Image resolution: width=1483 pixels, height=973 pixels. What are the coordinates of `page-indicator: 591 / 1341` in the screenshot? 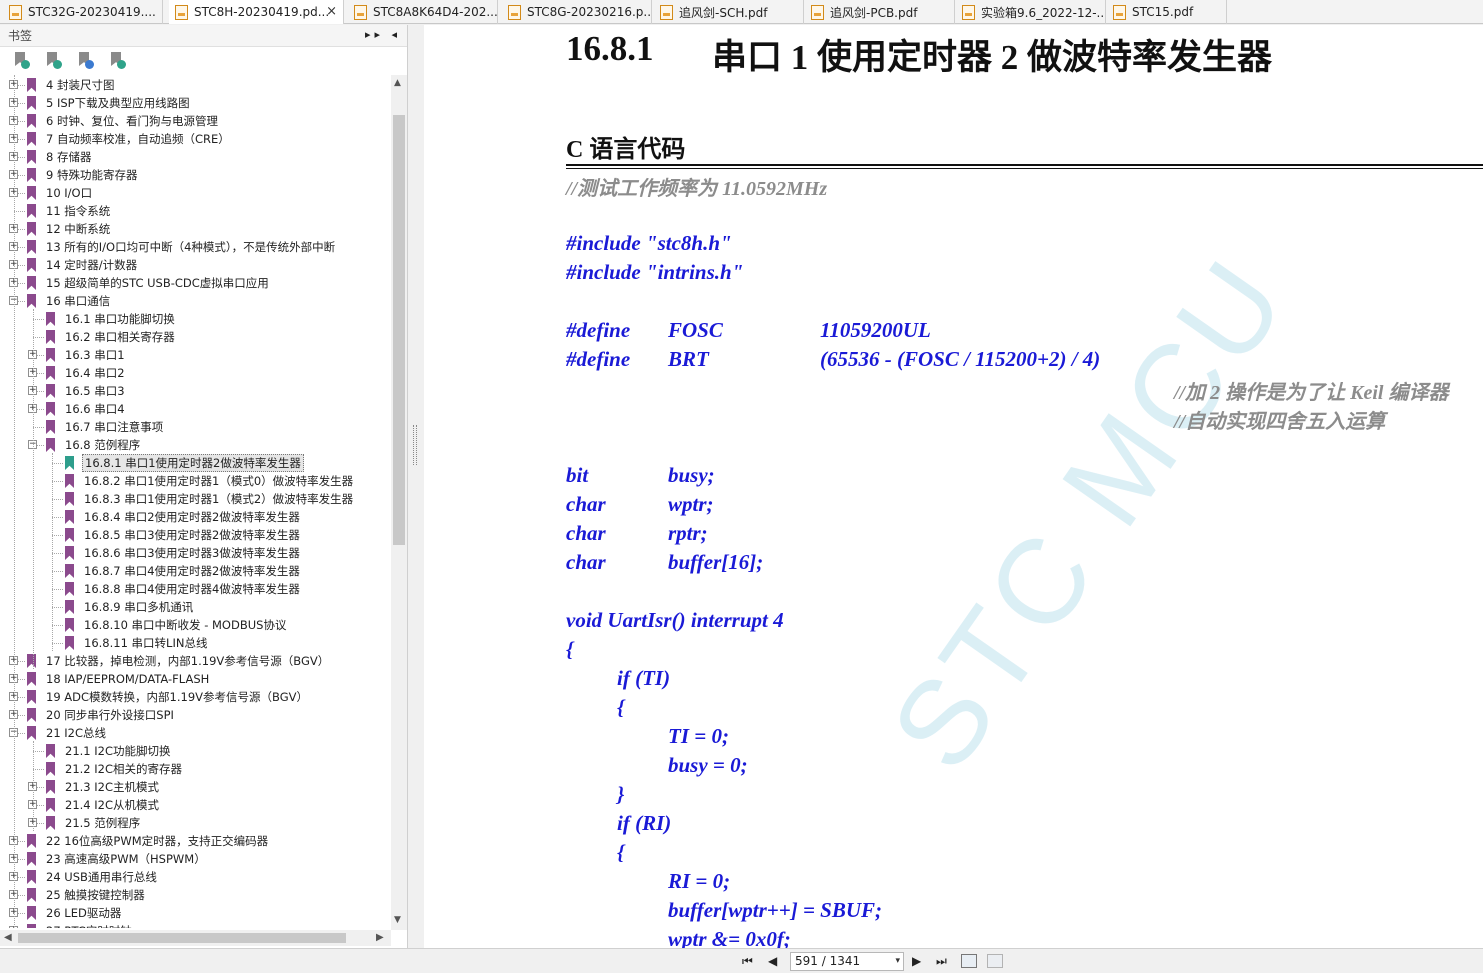 It's located at (828, 961).